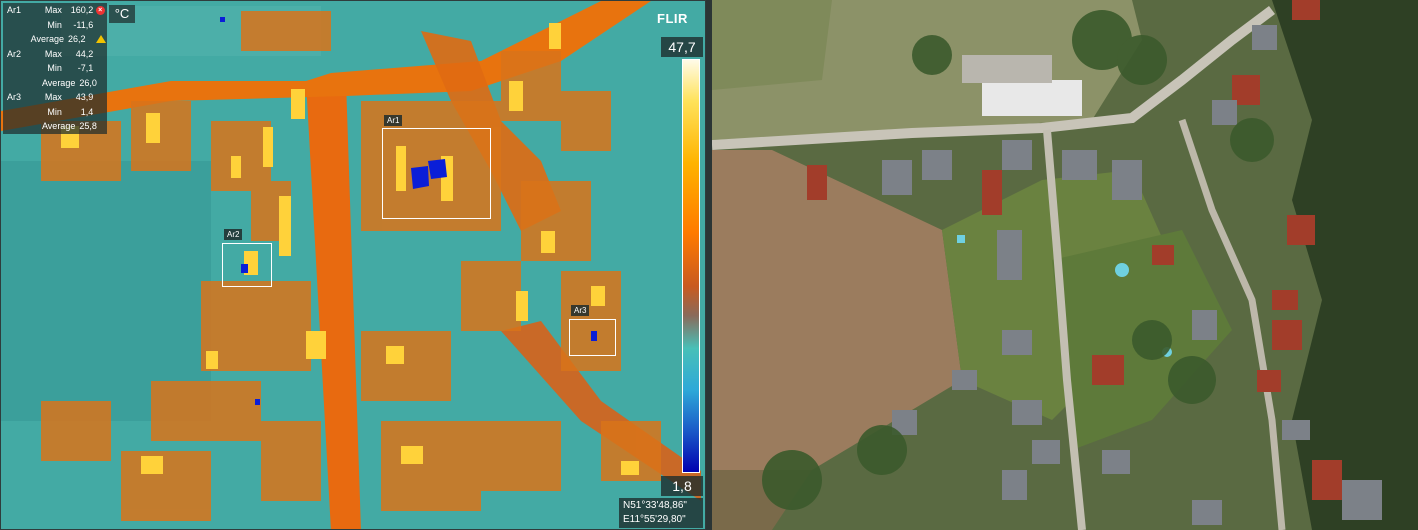  I want to click on warning-icon, so click(101, 39).